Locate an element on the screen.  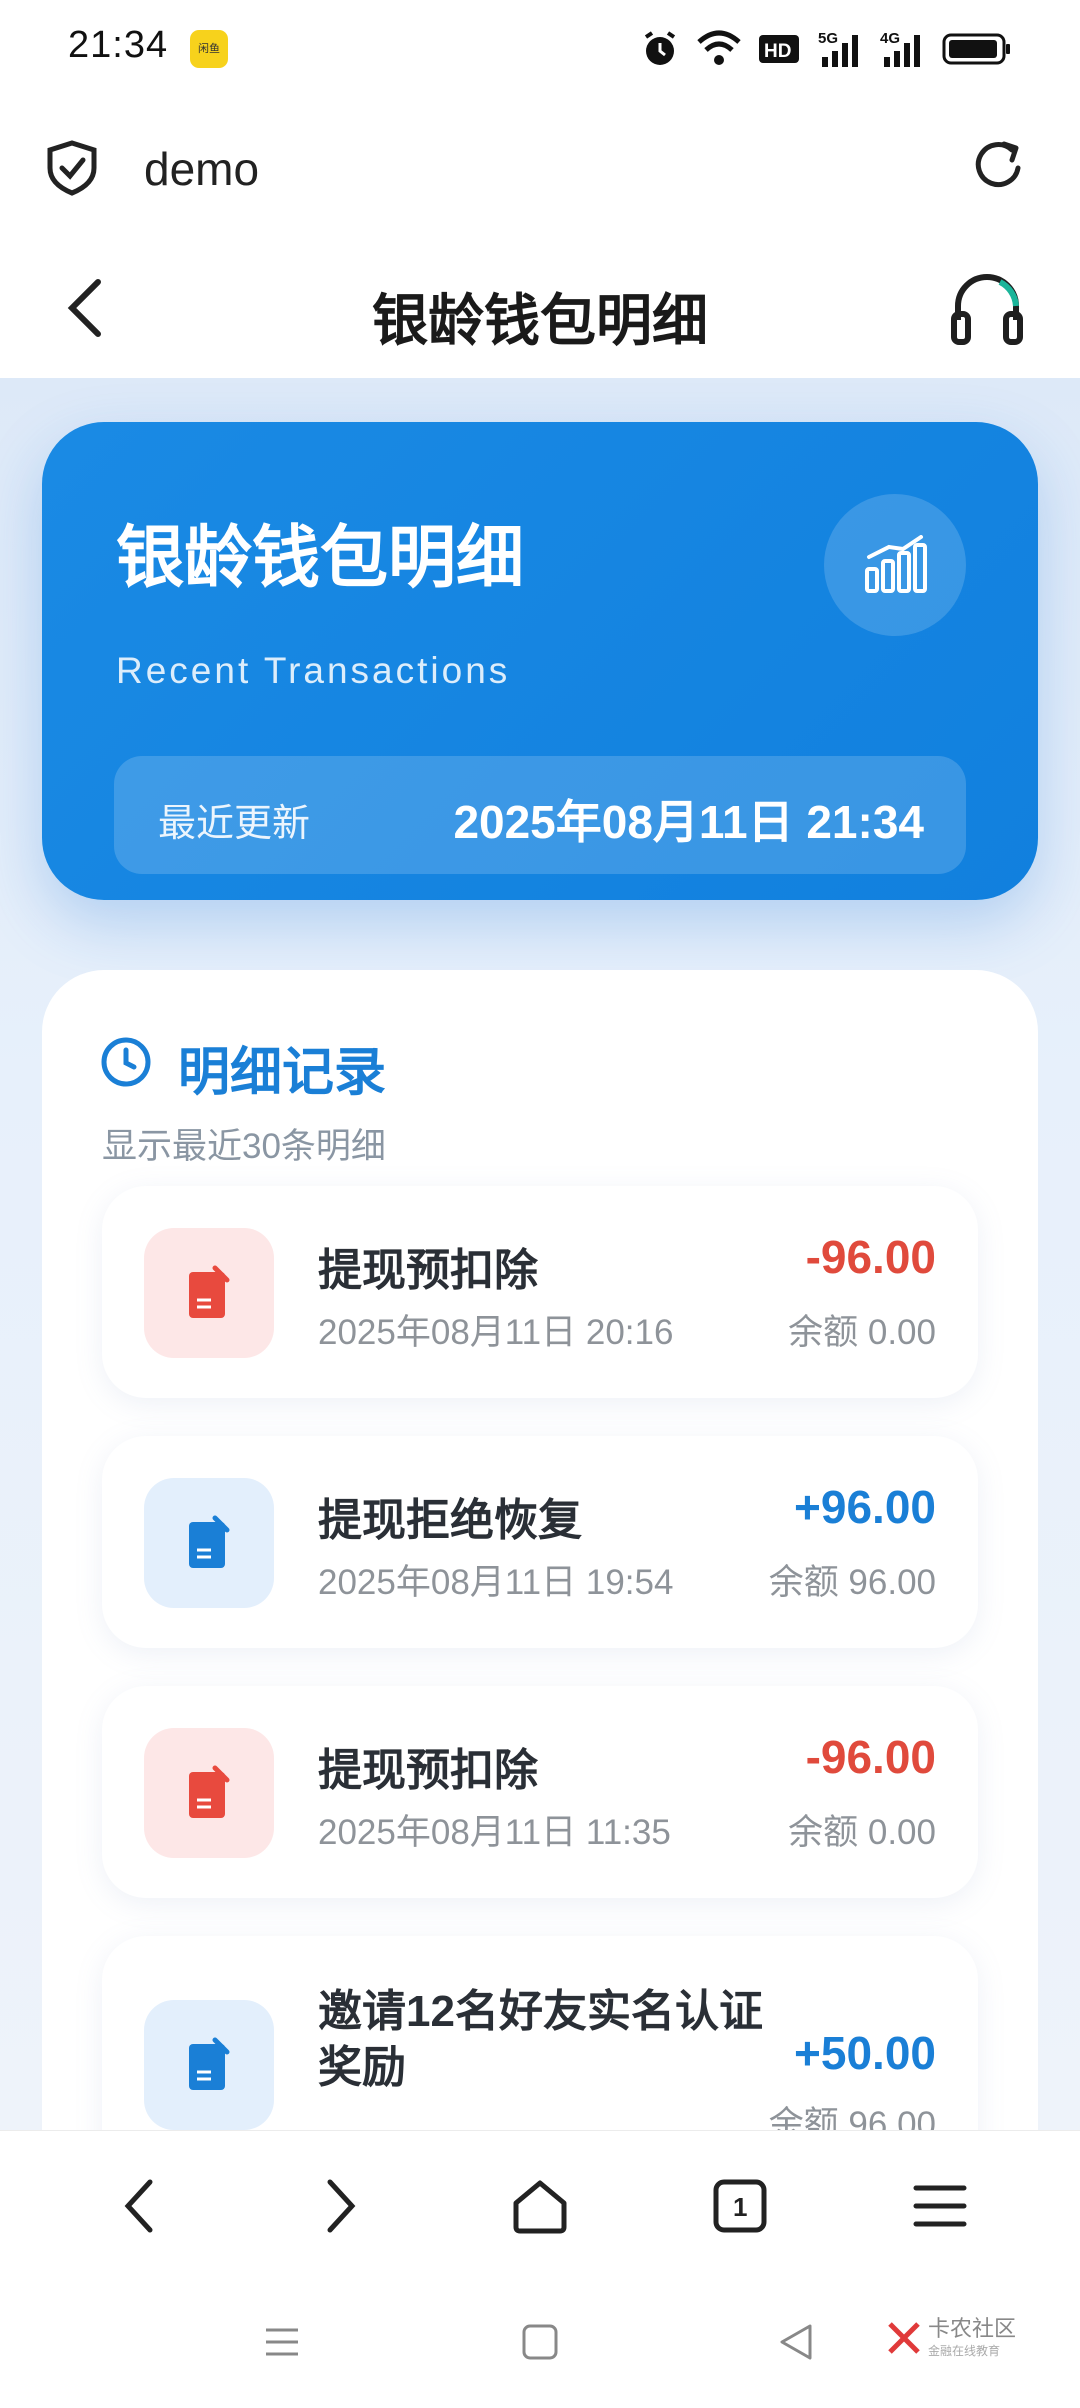
shield-icon is located at coordinates (72, 168).